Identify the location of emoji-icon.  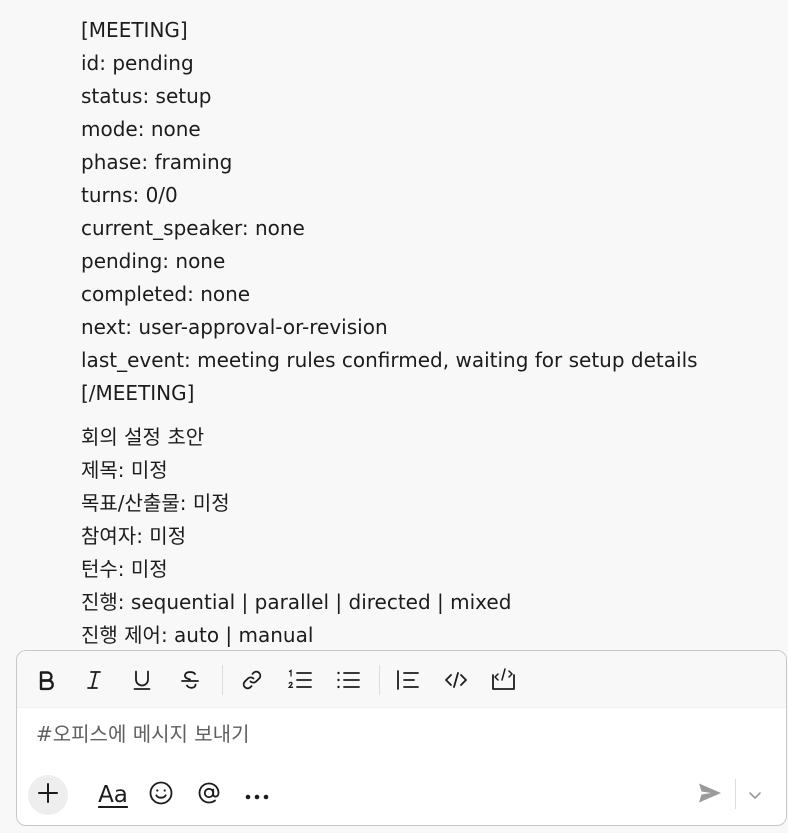
(161, 795).